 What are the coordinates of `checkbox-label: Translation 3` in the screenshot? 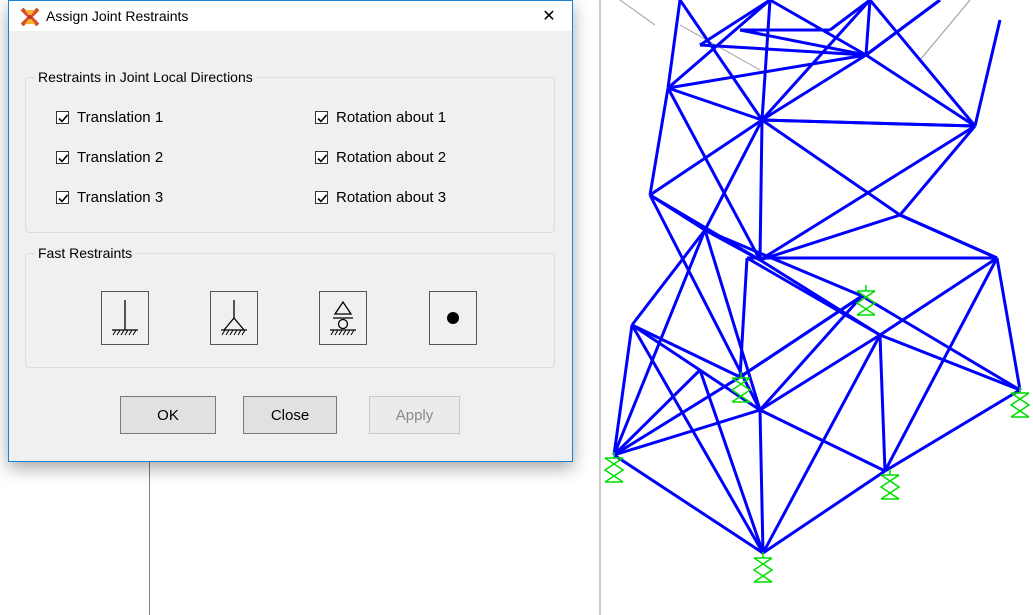 It's located at (120, 197).